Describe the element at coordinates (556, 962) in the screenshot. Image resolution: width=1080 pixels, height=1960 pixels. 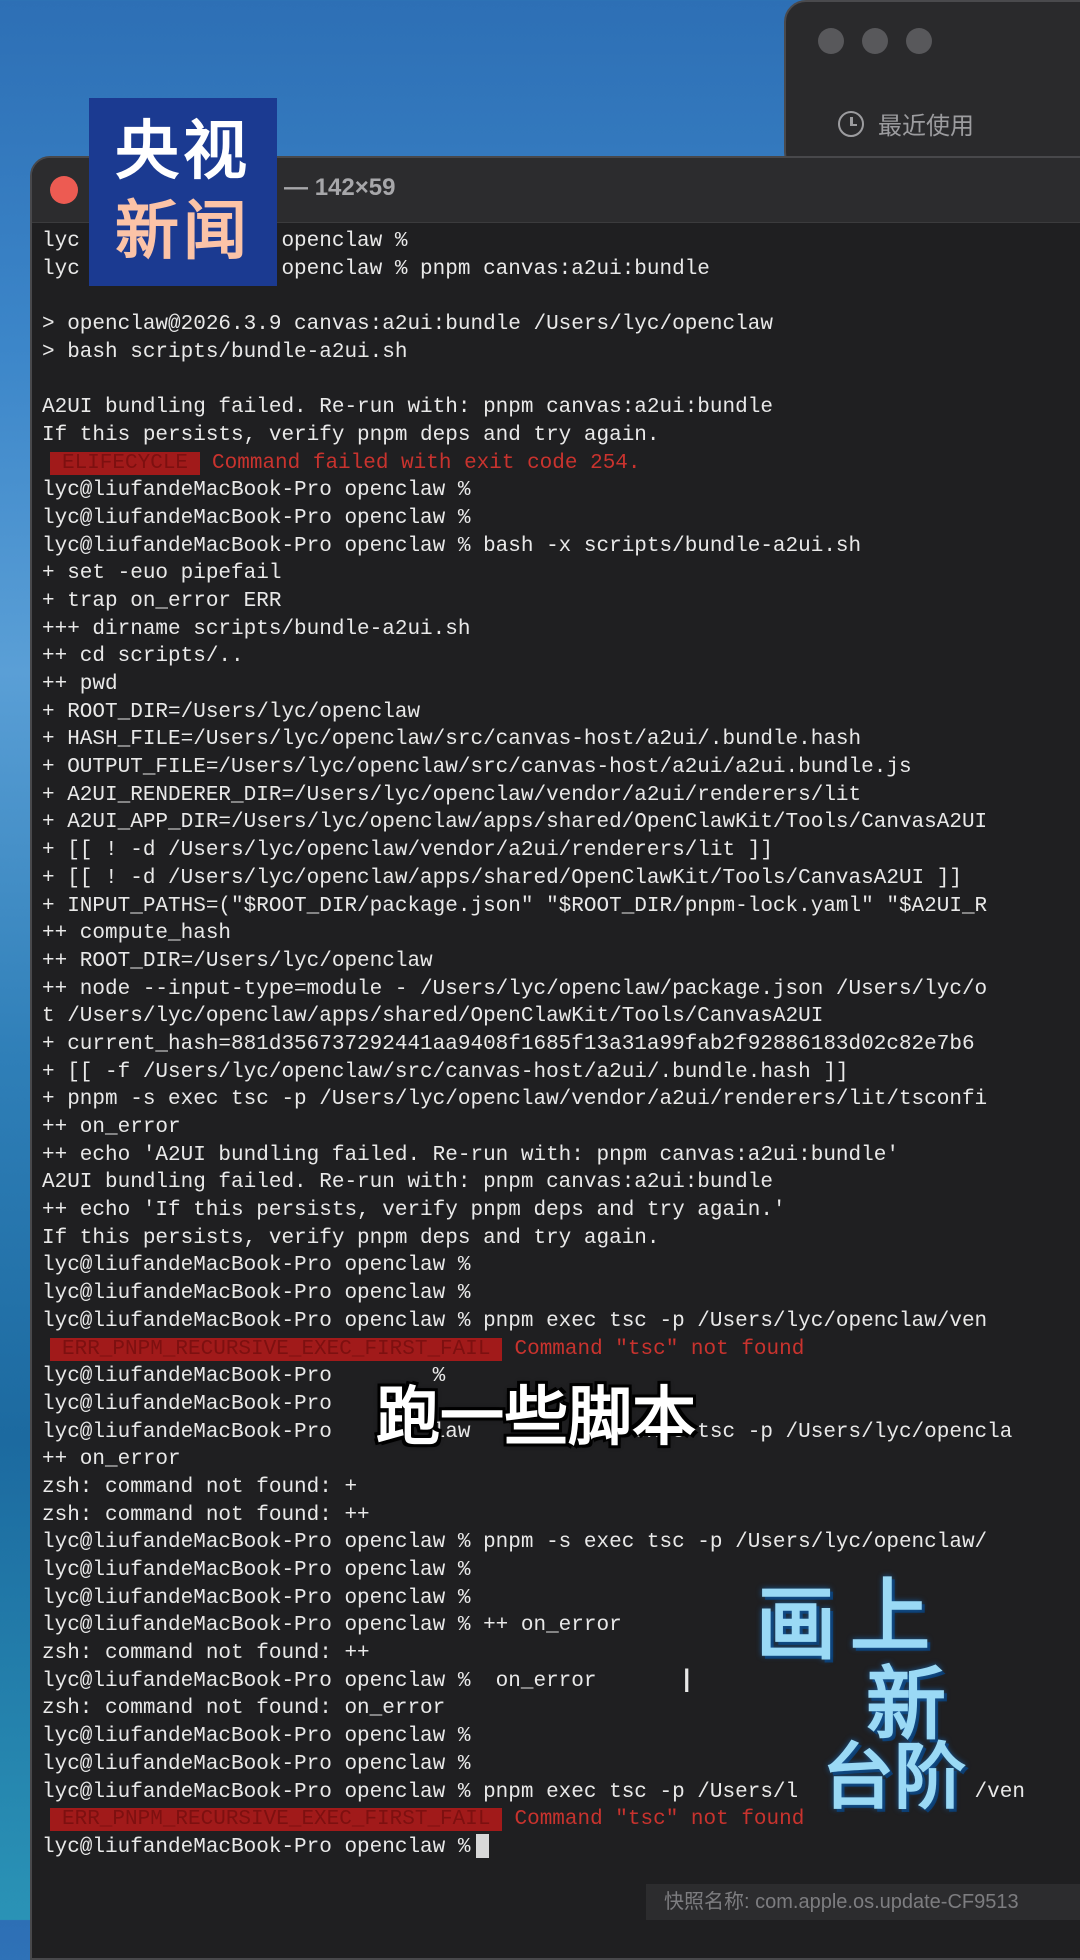
I see `terminal-line: ++ ROOT_DIR=/Users/lyc/openclaw` at that location.